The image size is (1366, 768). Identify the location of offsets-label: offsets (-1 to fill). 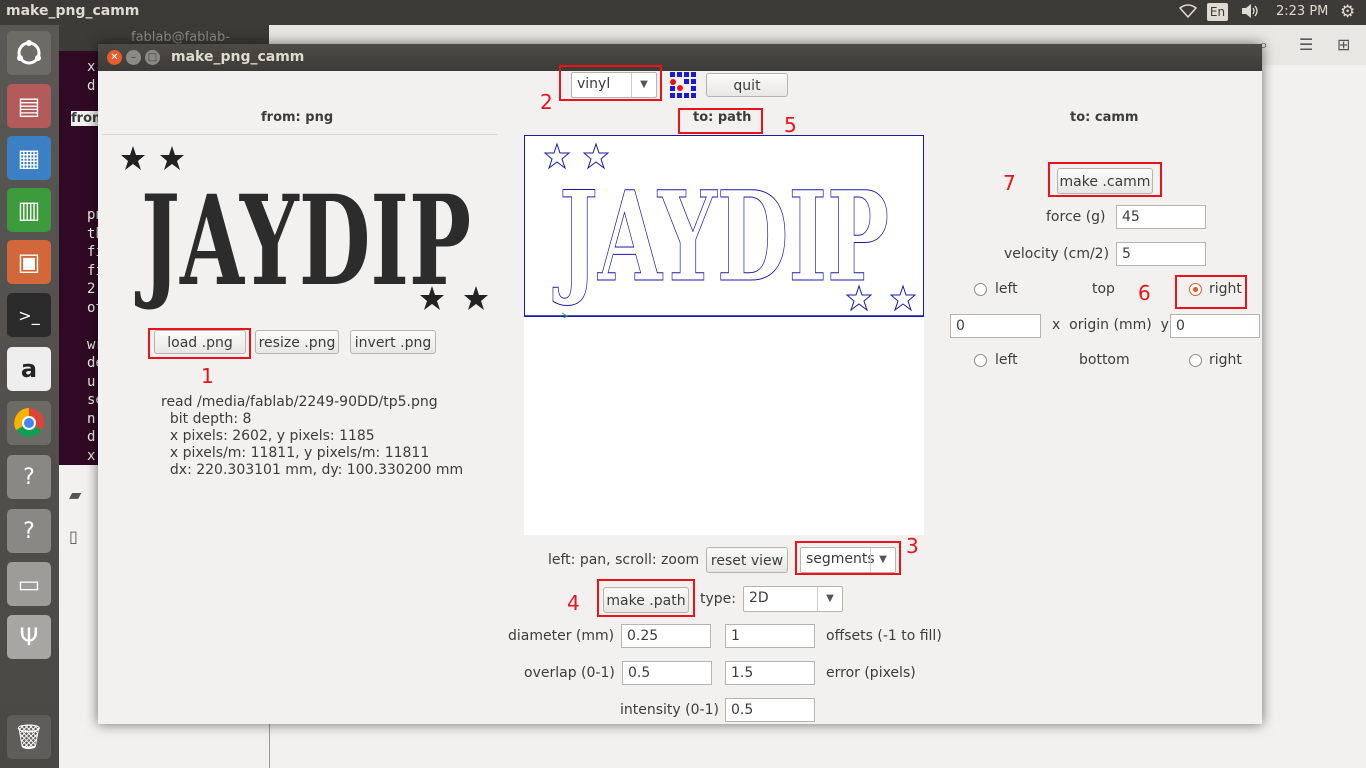
(884, 636).